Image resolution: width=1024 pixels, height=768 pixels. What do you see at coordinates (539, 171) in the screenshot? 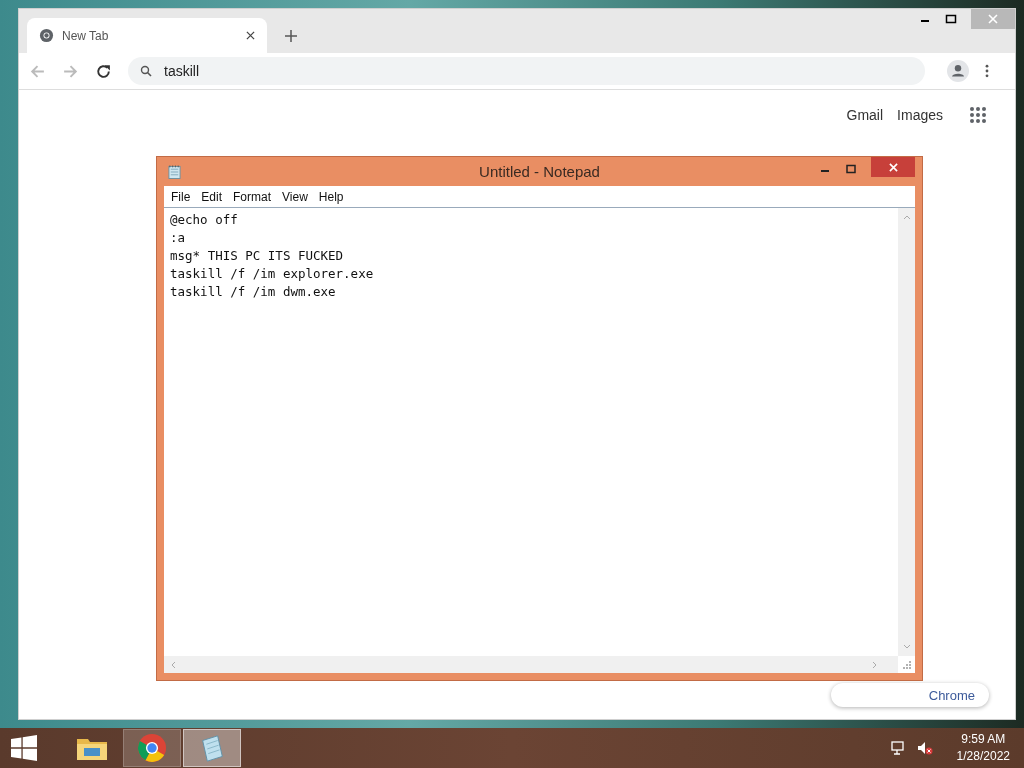
I see `window-title: Untitled - Notepad` at bounding box center [539, 171].